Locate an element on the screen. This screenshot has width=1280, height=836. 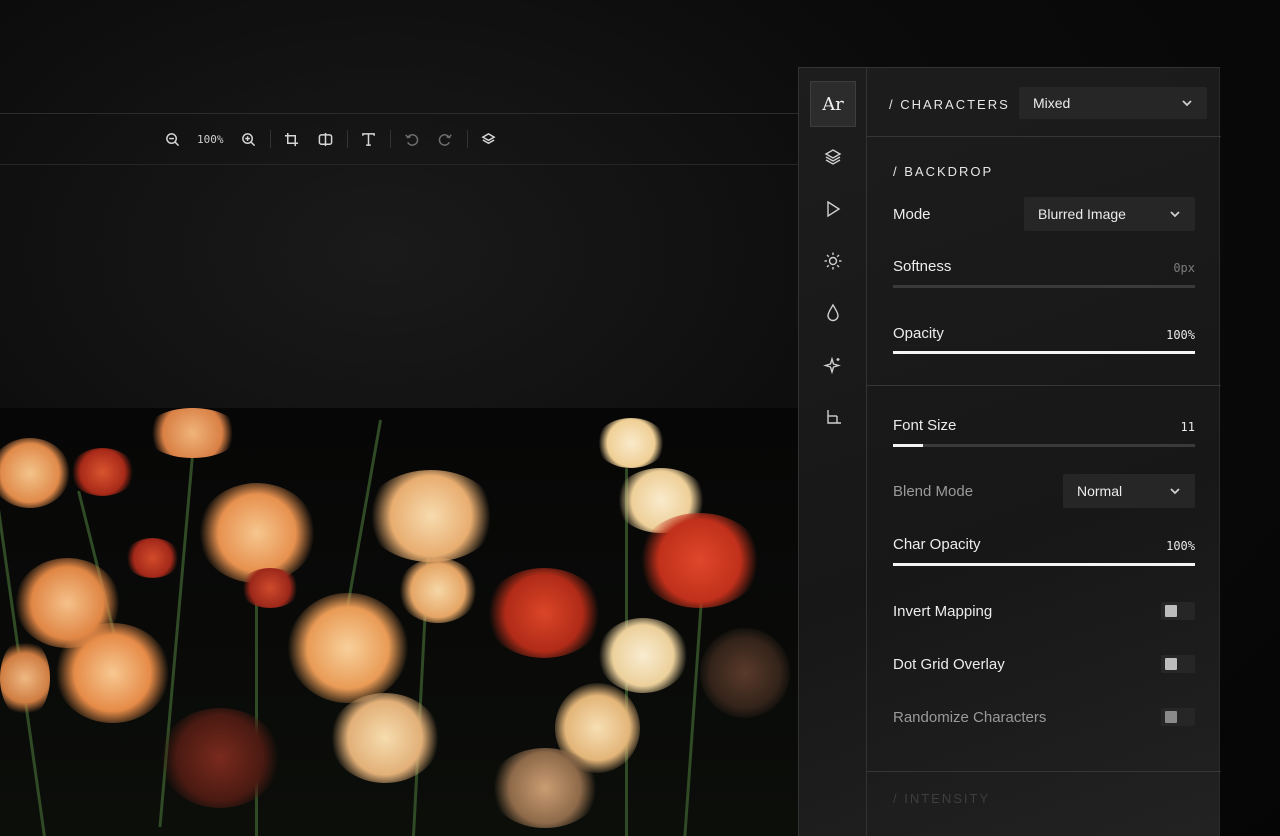
font-size-value: 11 is located at coordinates (1187, 427).